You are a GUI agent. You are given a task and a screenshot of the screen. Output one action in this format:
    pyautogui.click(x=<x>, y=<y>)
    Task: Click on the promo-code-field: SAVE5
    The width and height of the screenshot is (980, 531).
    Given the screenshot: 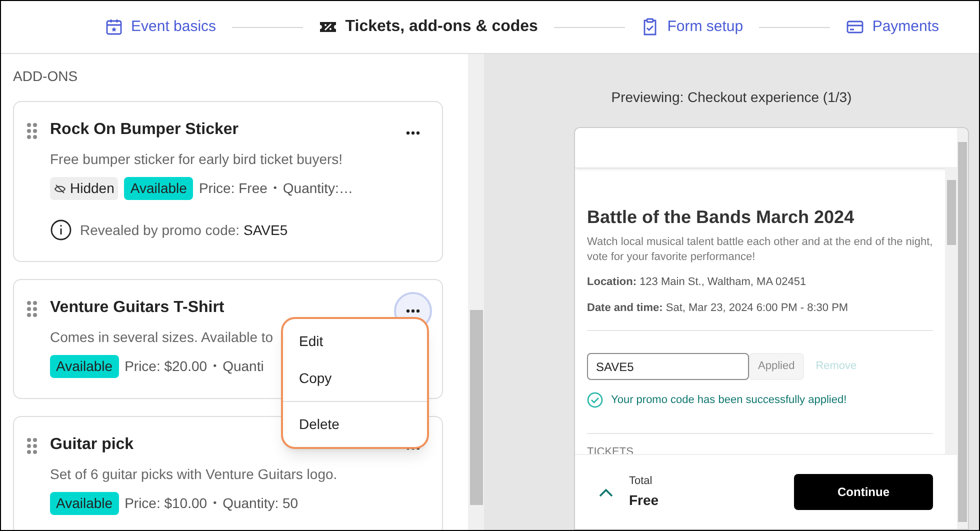 What is the action you would take?
    pyautogui.click(x=668, y=366)
    